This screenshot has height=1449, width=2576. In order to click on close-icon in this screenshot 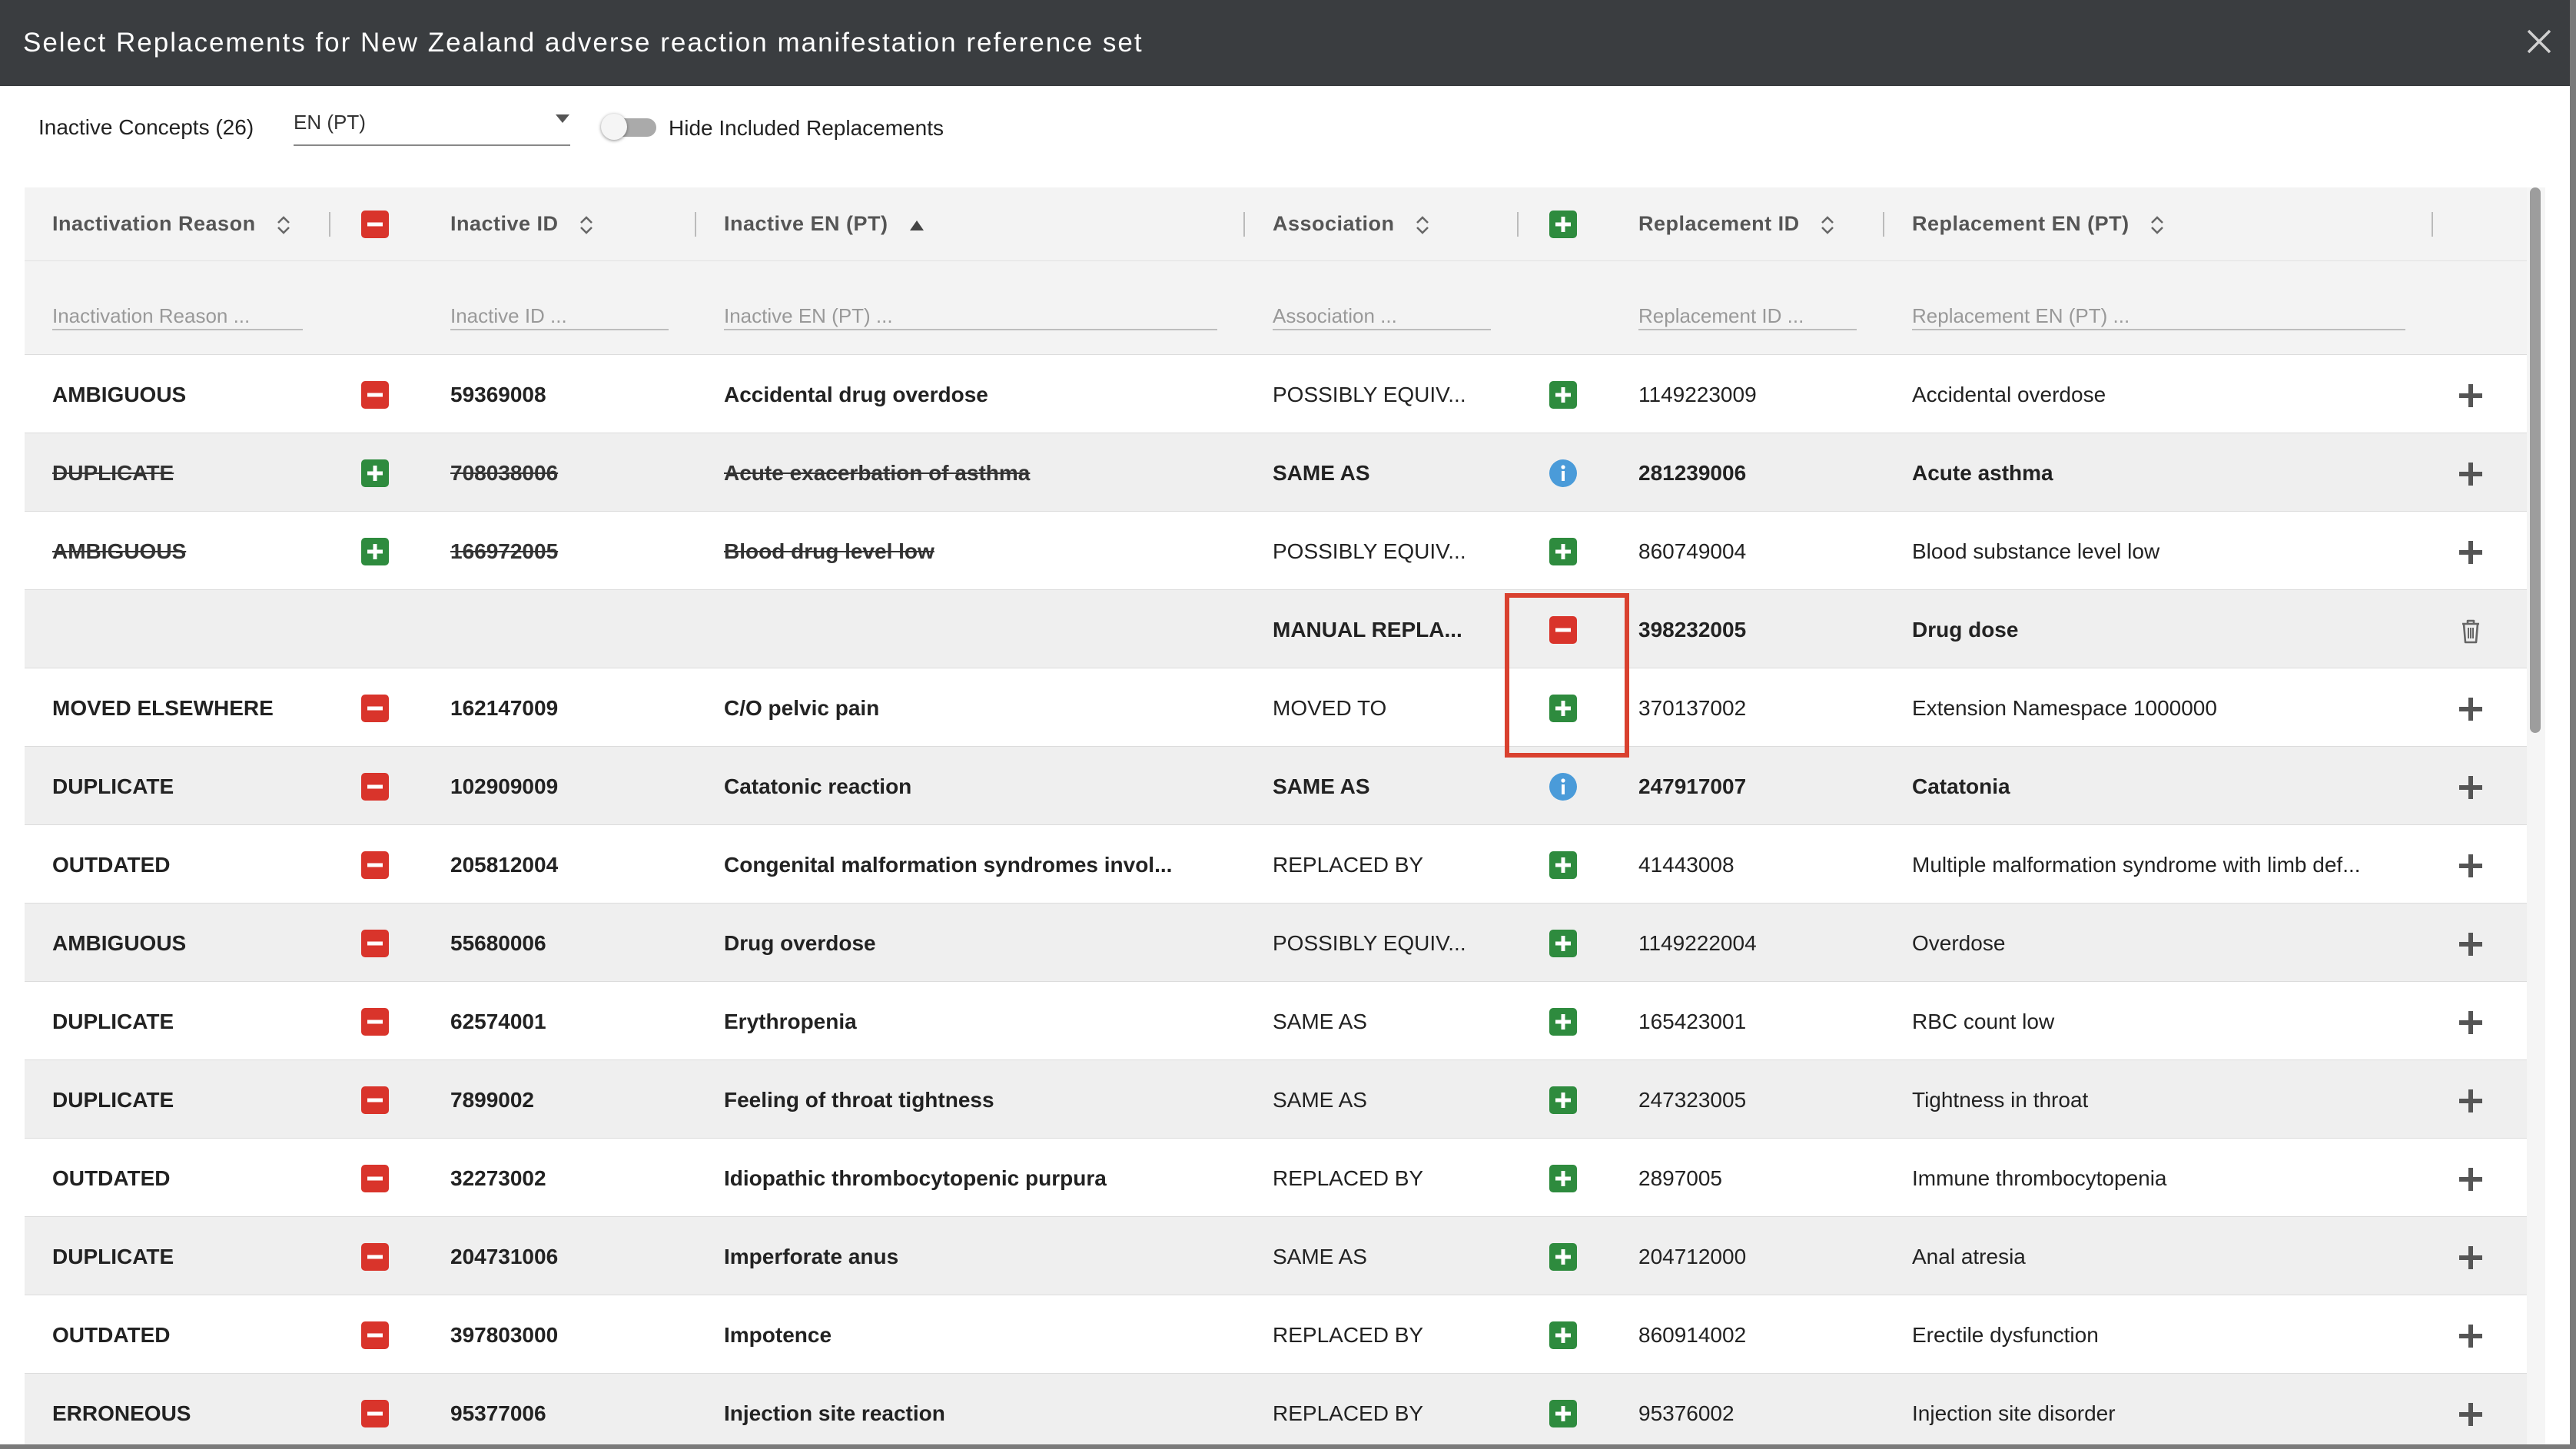, I will do `click(2539, 42)`.